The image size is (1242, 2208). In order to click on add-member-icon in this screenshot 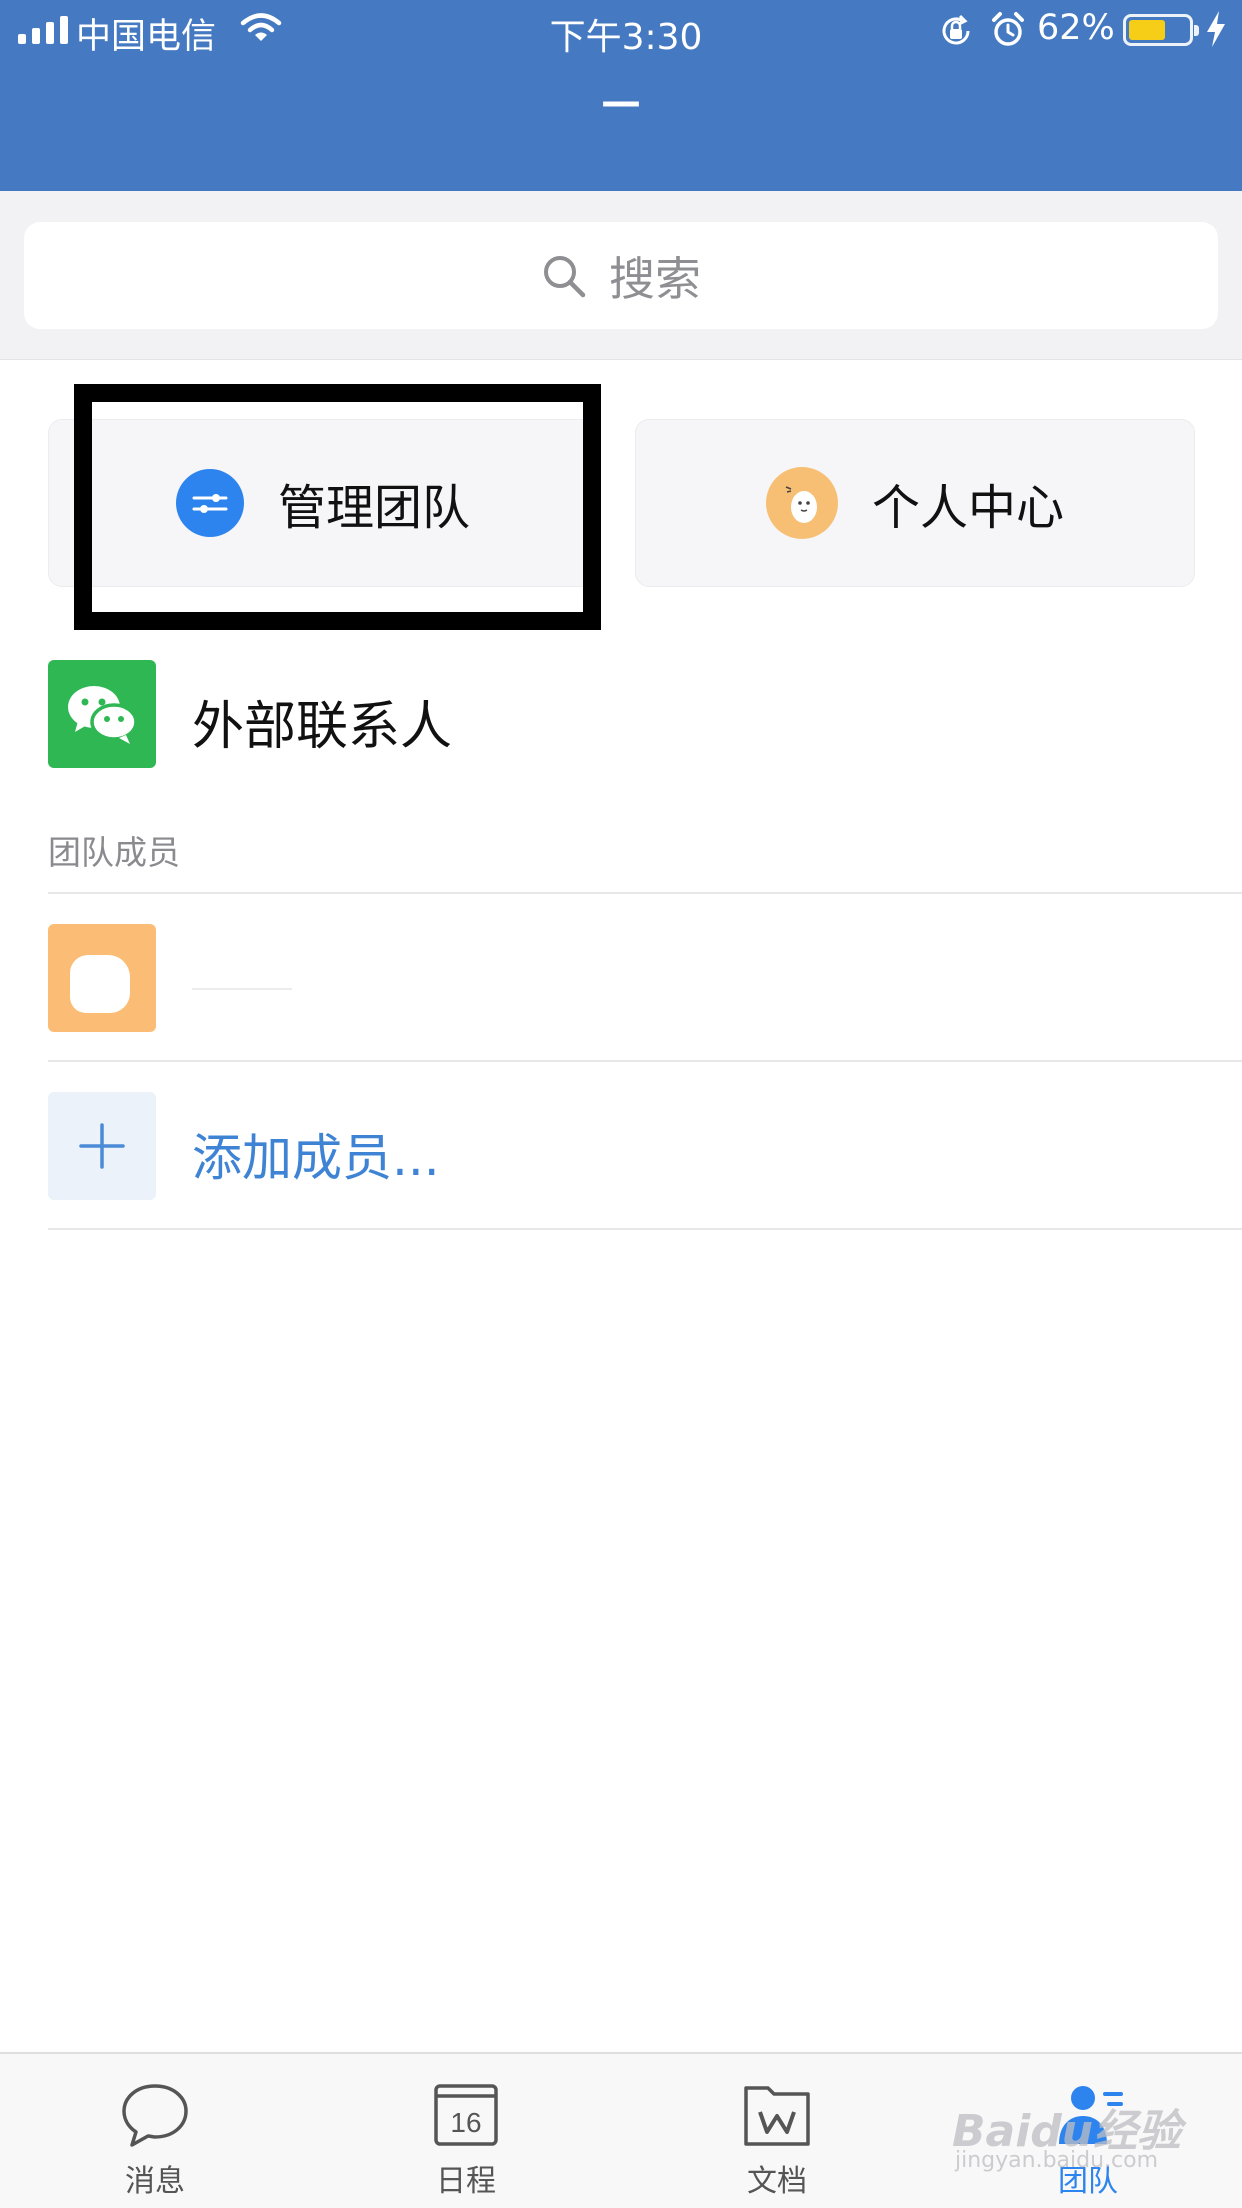, I will do `click(102, 1146)`.